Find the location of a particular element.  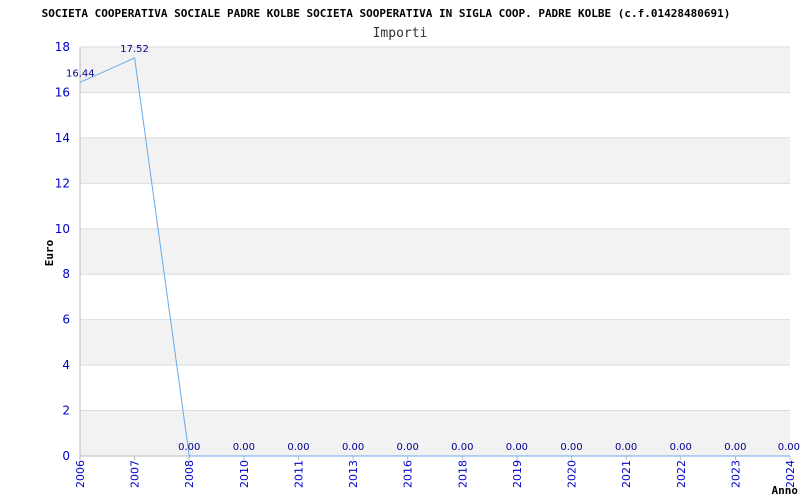

x-tick-label: 2010 is located at coordinates (244, 474).